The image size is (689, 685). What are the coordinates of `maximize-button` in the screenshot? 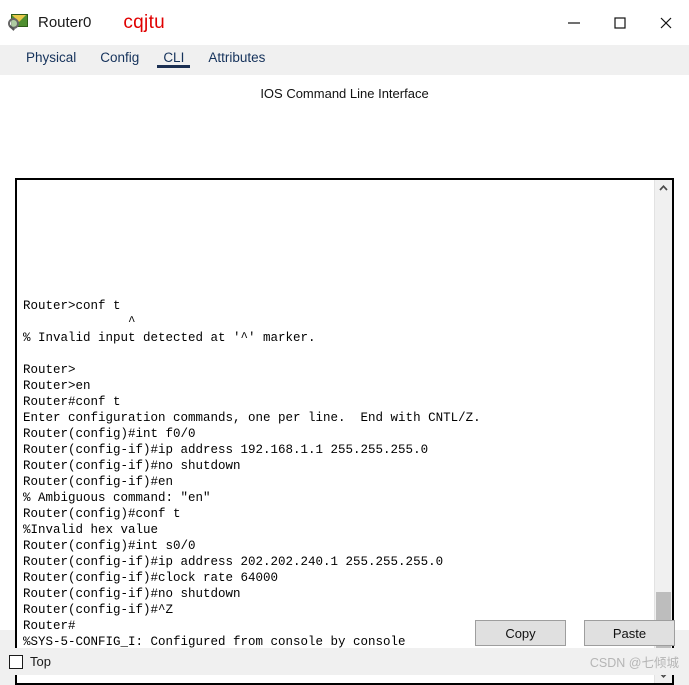 It's located at (620, 22).